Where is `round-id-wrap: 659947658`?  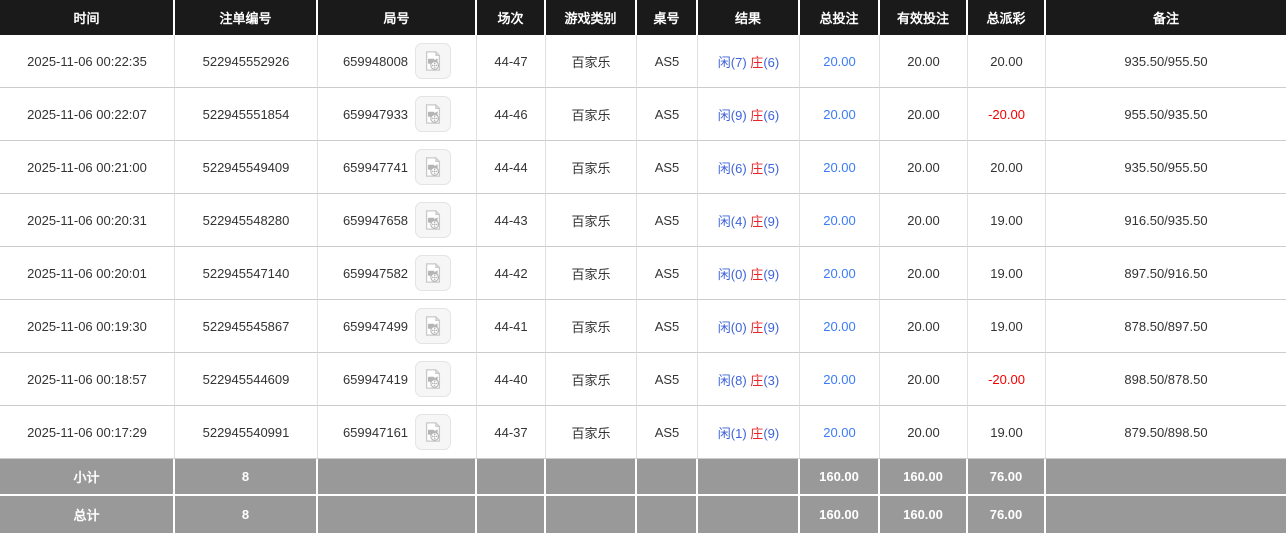 round-id-wrap: 659947658 is located at coordinates (397, 220).